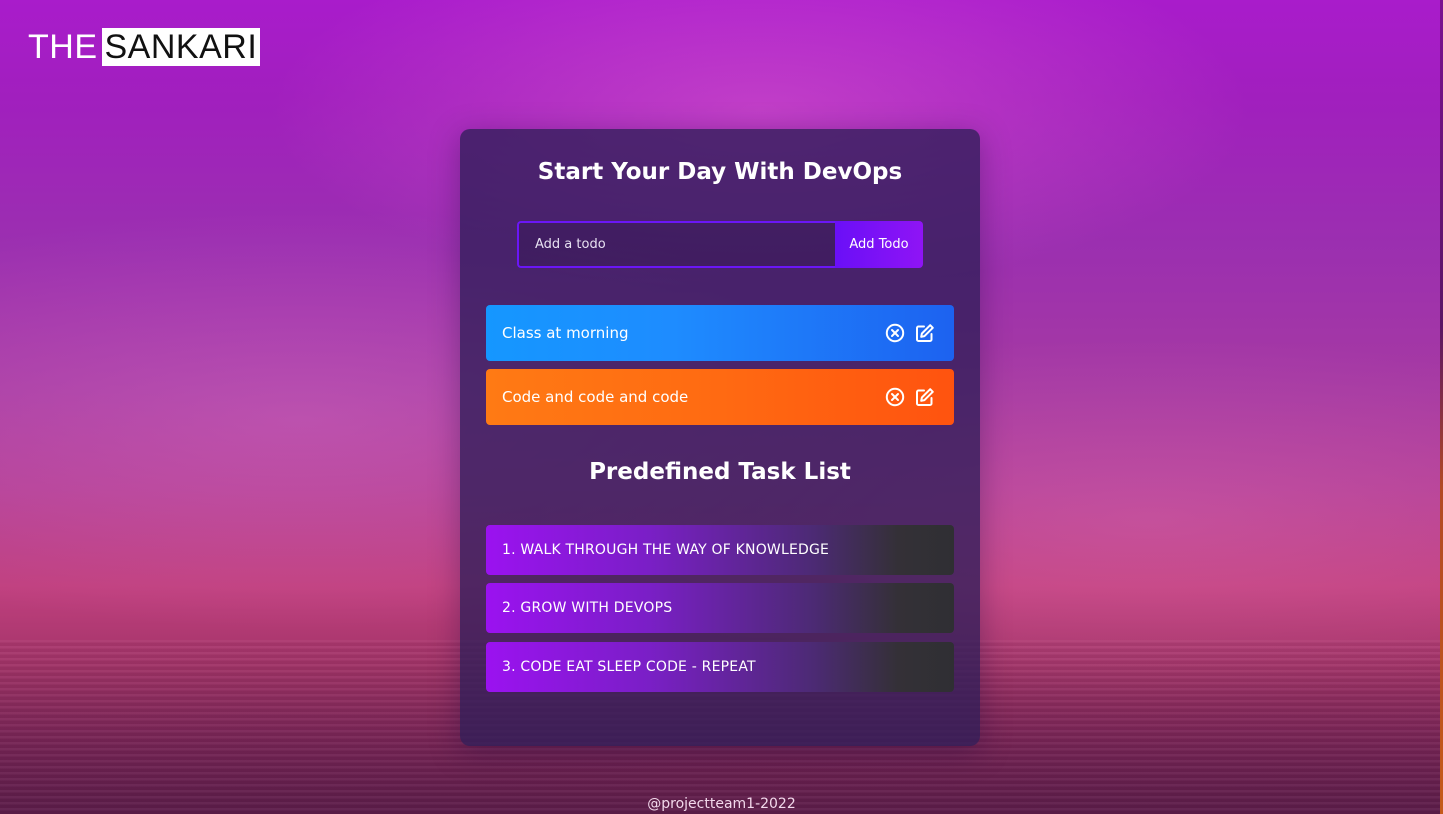 The width and height of the screenshot is (1443, 814). What do you see at coordinates (721, 804) in the screenshot?
I see `footer-credit: @projectteam1-2022` at bounding box center [721, 804].